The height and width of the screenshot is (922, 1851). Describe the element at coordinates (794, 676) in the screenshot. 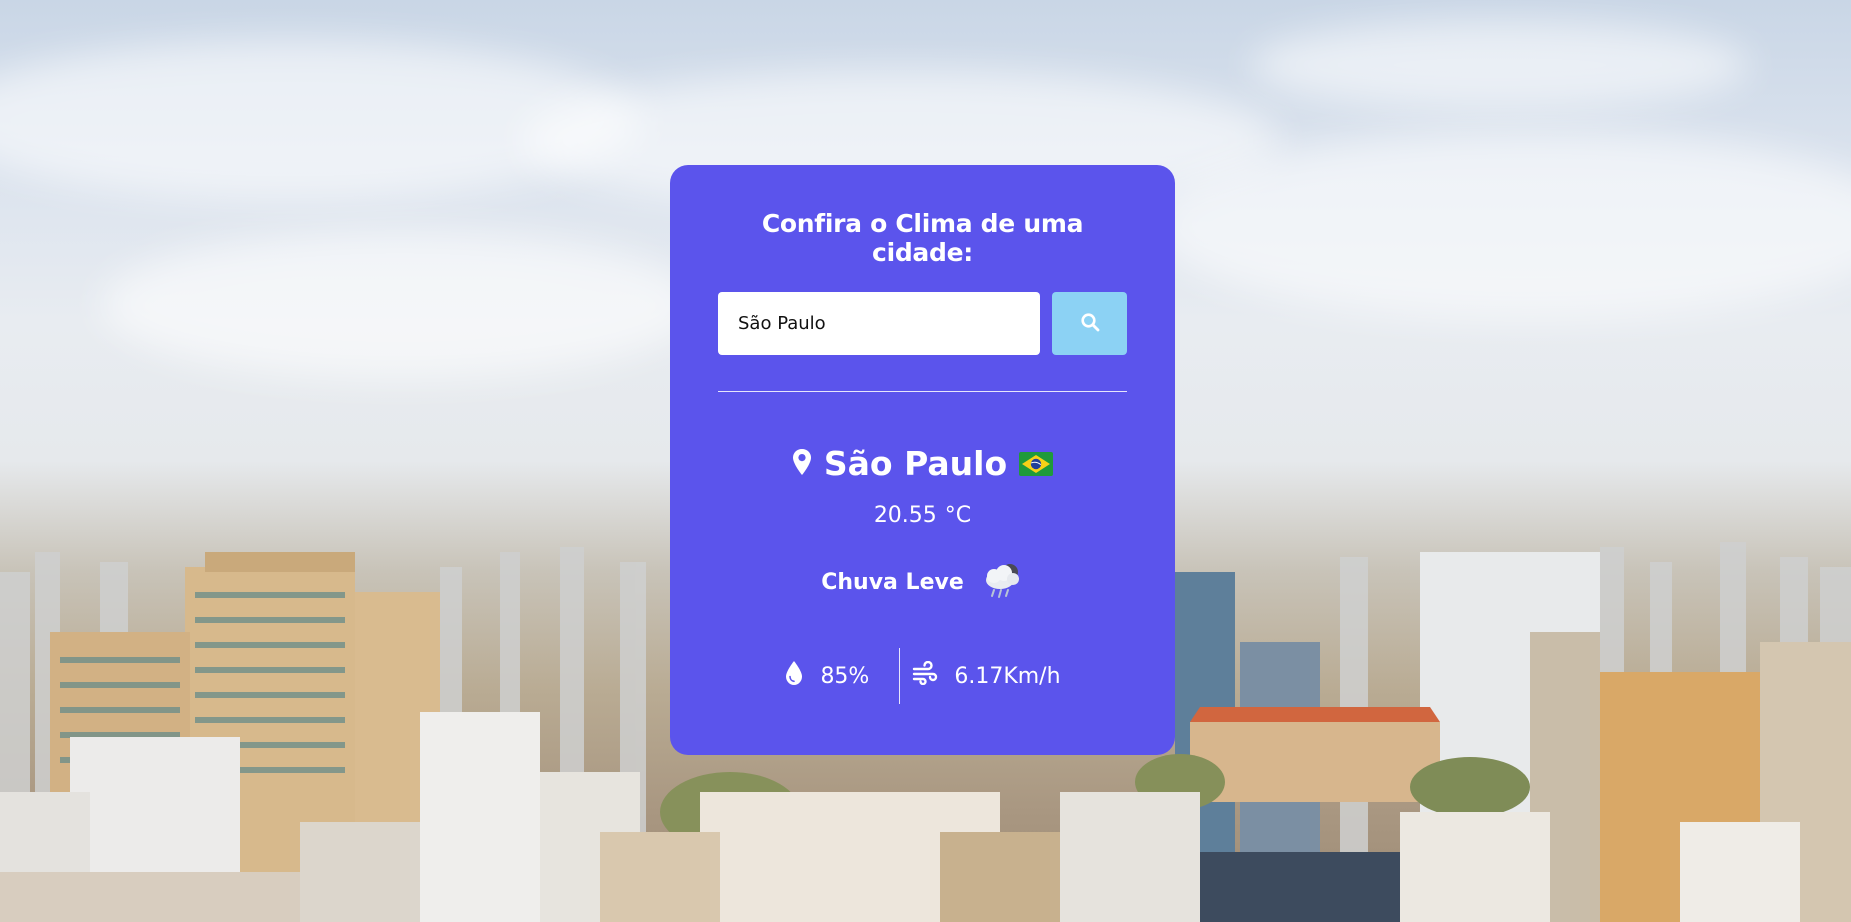

I see `droplet-icon` at that location.